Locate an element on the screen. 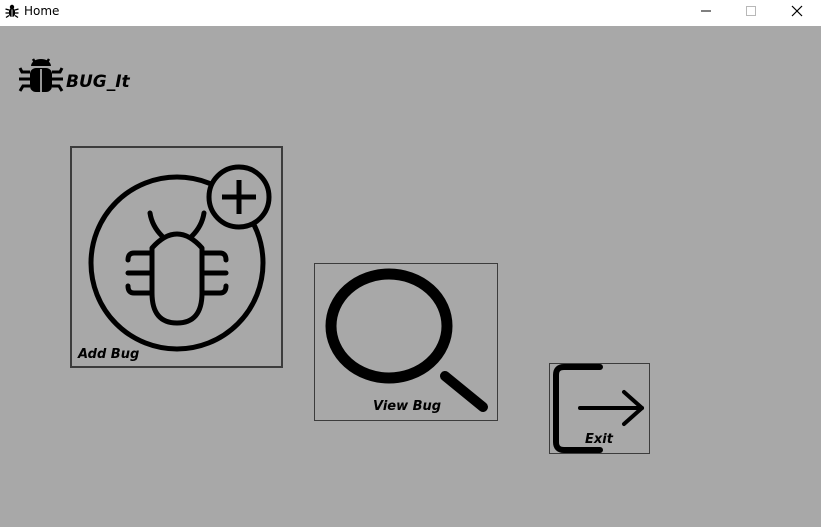 The height and width of the screenshot is (527, 821). close-icon is located at coordinates (797, 11).